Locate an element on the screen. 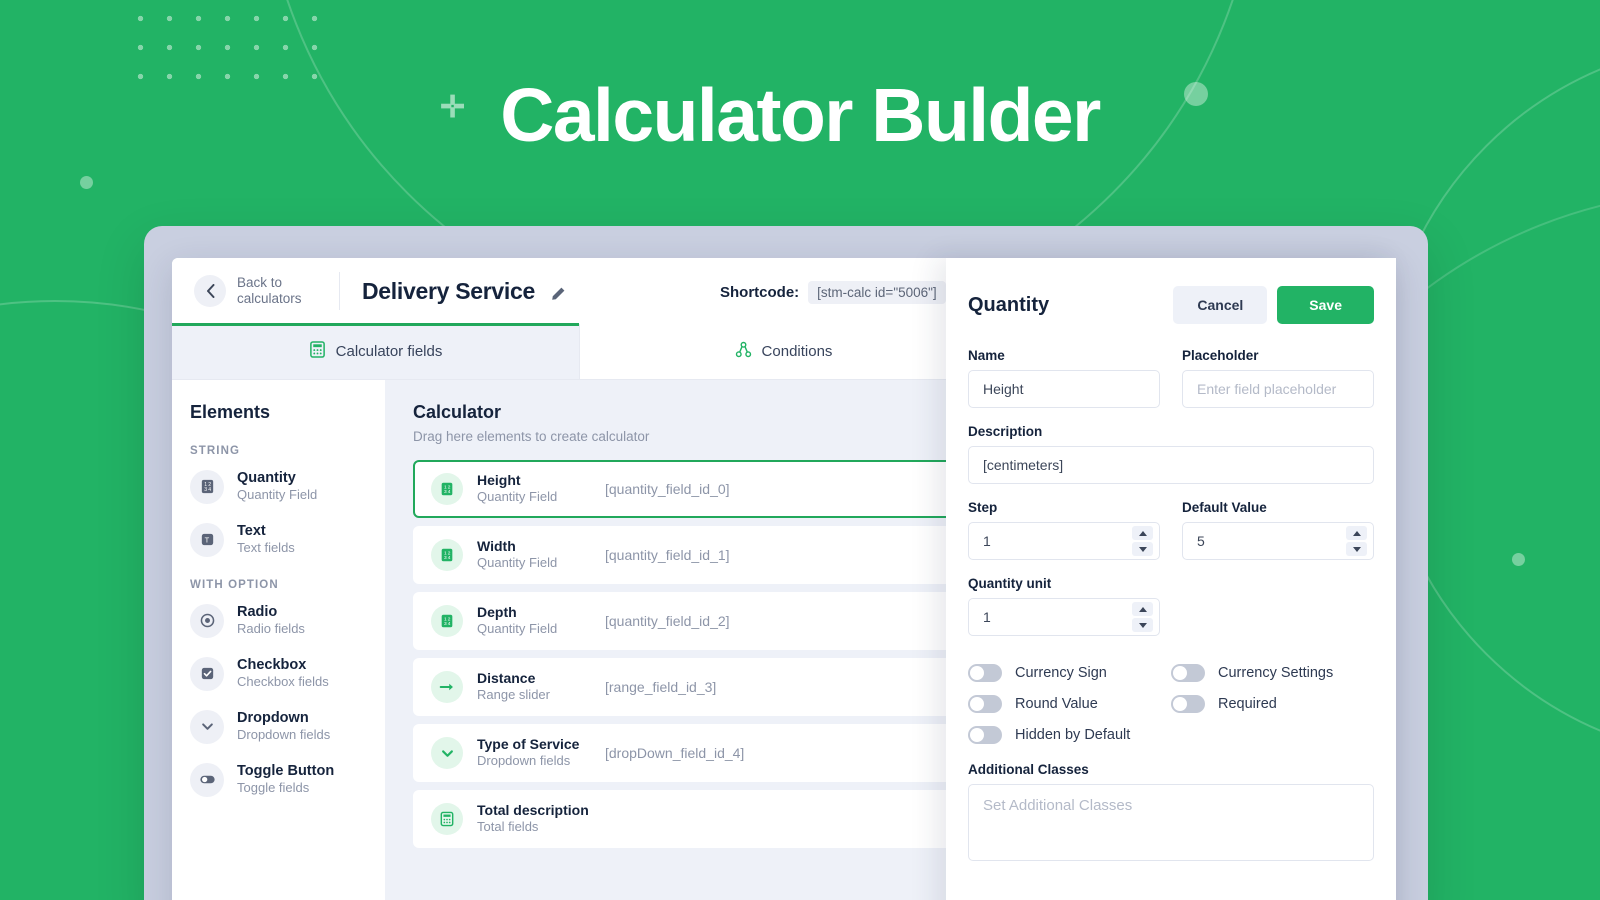 This screenshot has width=1600, height=900. element-name: Dropdown is located at coordinates (273, 718).